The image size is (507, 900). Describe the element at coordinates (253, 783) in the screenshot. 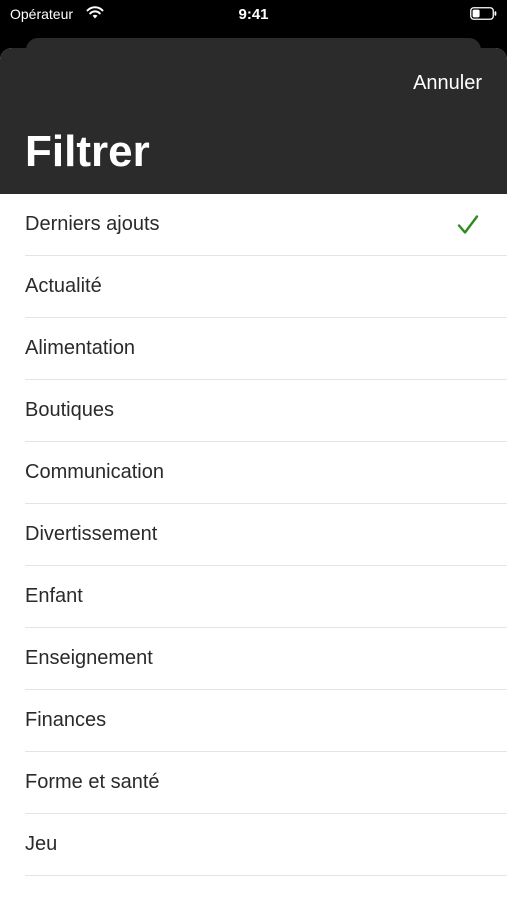

I see `list-item-forme-et-sante: Forme et santé` at that location.